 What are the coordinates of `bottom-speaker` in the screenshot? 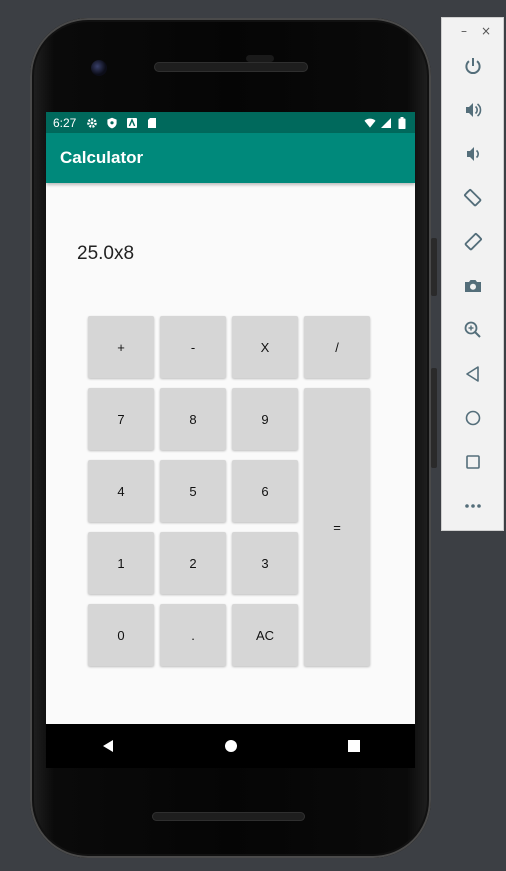 It's located at (228, 816).